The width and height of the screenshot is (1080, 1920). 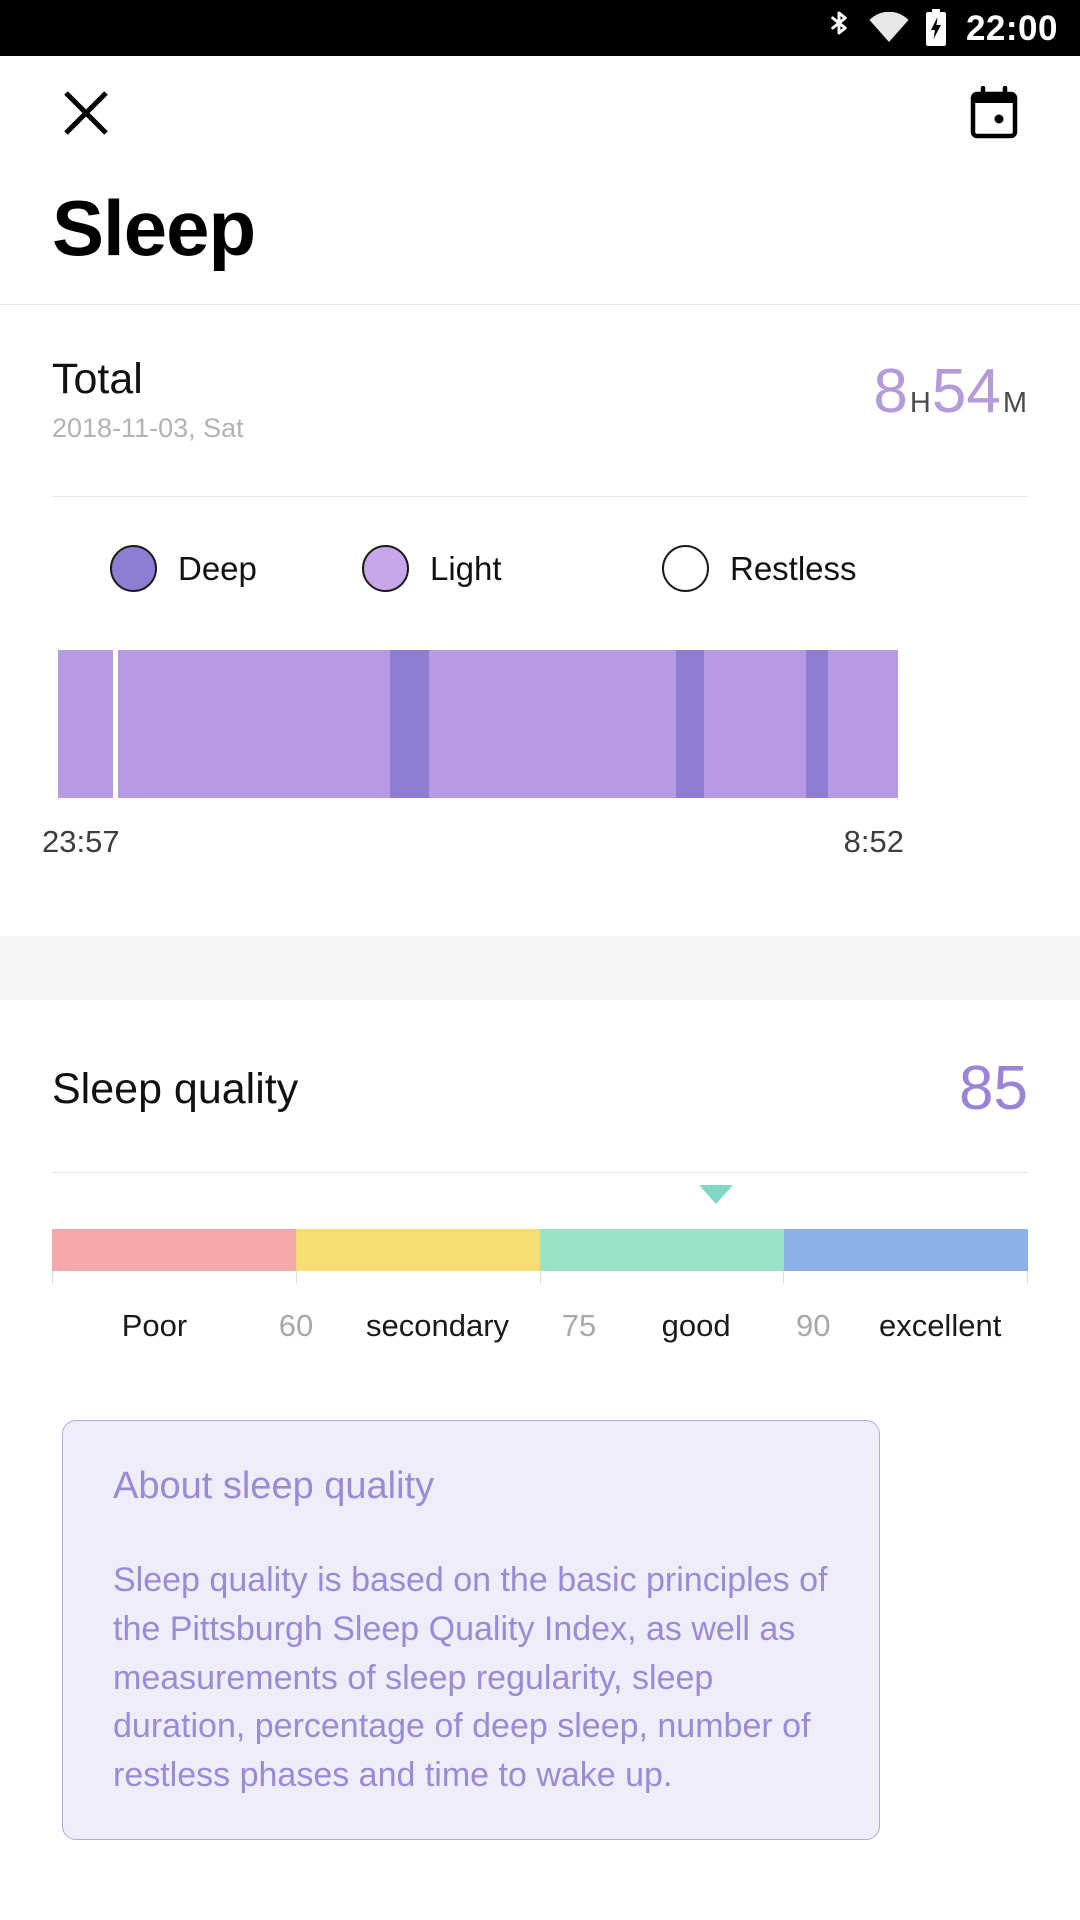 I want to click on scale-segment-good, so click(x=662, y=1250).